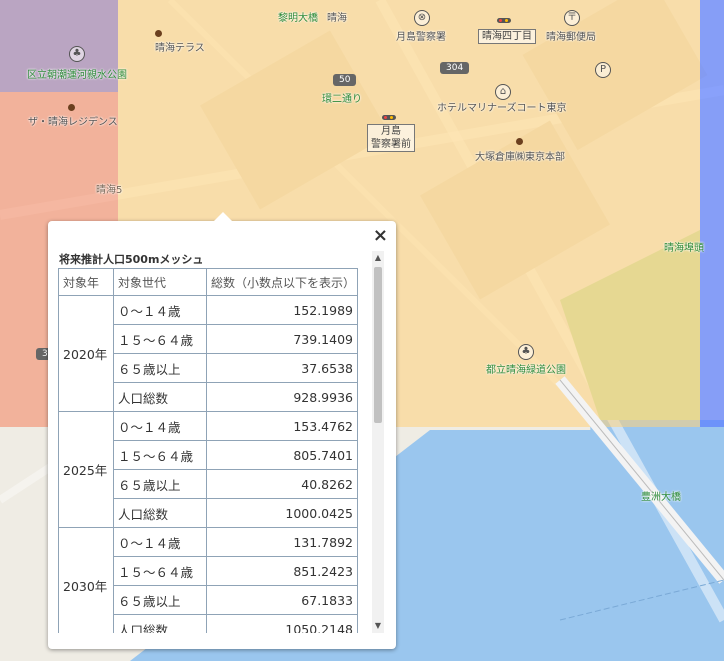 The image size is (724, 661). Describe the element at coordinates (298, 18) in the screenshot. I see `label-reimei-bridge: 黎明大橋` at that location.